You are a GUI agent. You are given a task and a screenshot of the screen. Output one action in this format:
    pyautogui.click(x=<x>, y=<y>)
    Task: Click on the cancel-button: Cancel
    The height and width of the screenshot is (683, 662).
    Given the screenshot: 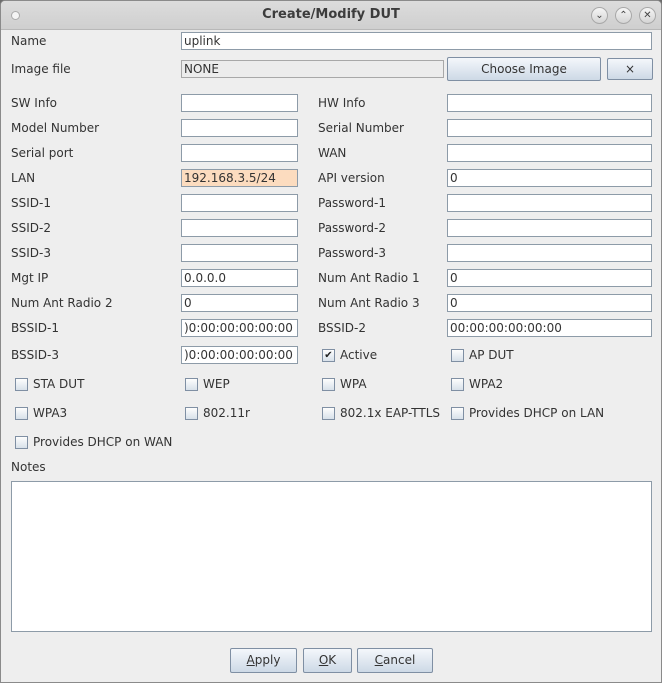 What is the action you would take?
    pyautogui.click(x=395, y=660)
    